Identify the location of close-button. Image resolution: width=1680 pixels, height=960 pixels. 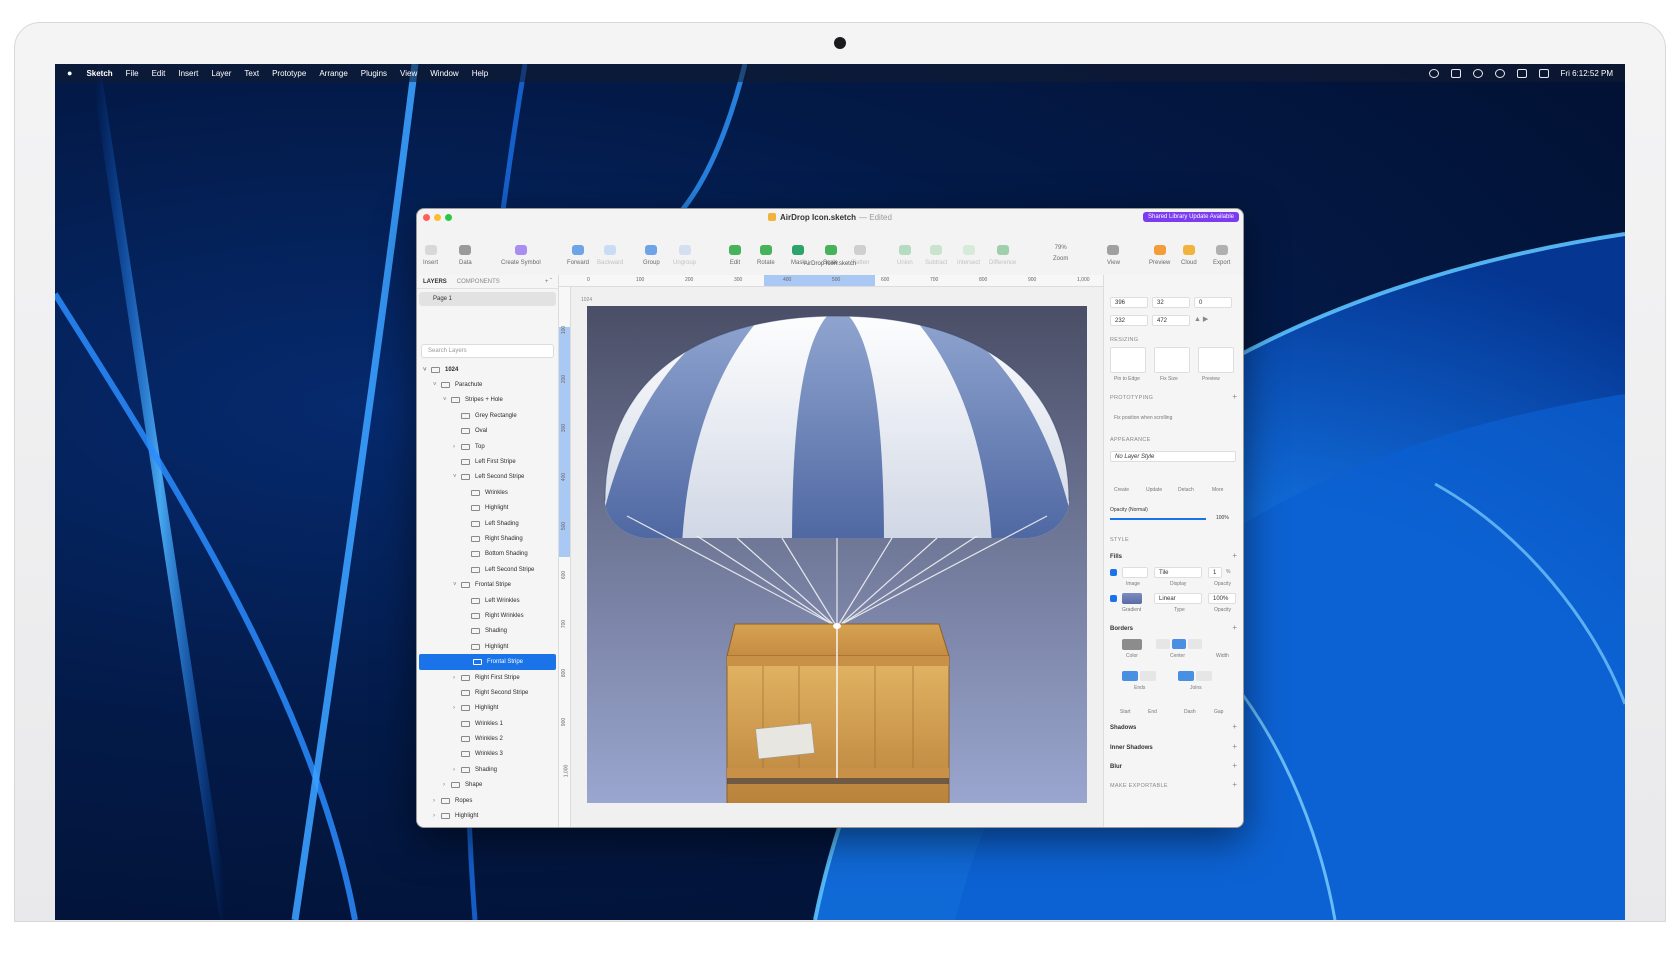
(426, 217).